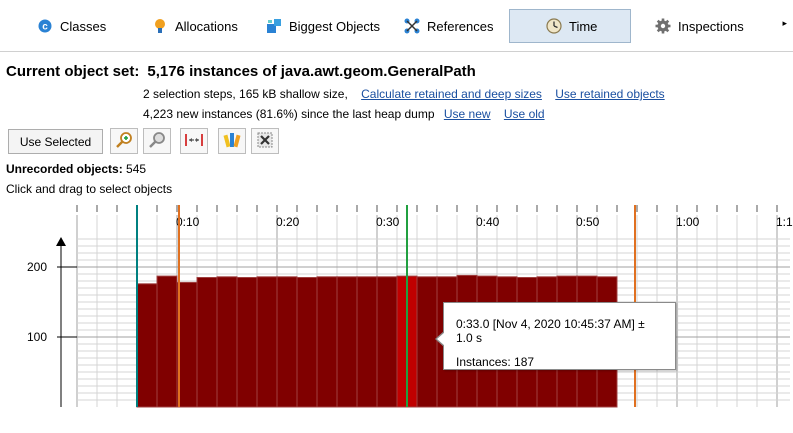 The width and height of the screenshot is (793, 433). I want to click on classes-icon: c, so click(45, 26).